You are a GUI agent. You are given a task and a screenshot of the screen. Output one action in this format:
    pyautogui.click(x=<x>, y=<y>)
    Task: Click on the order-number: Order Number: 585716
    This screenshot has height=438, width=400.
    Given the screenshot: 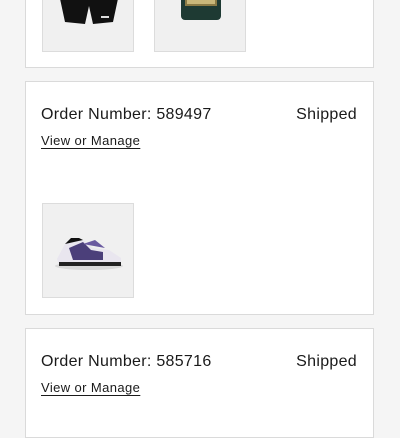 What is the action you would take?
    pyautogui.click(x=126, y=361)
    